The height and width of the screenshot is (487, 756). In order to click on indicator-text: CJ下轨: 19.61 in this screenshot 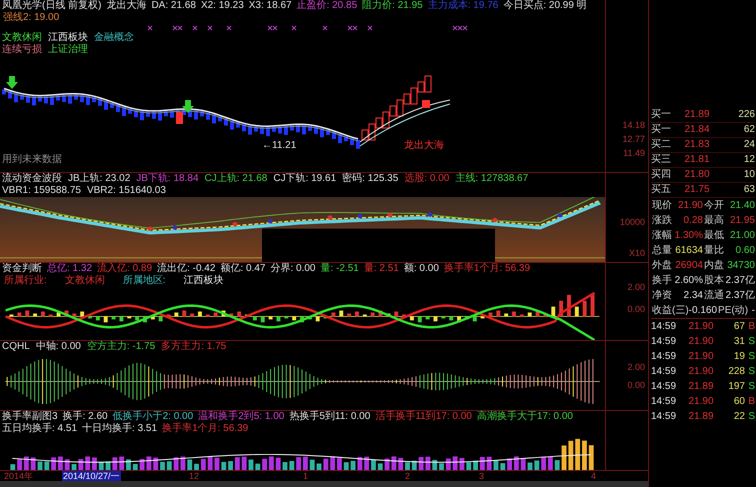, I will do `click(304, 179)`.